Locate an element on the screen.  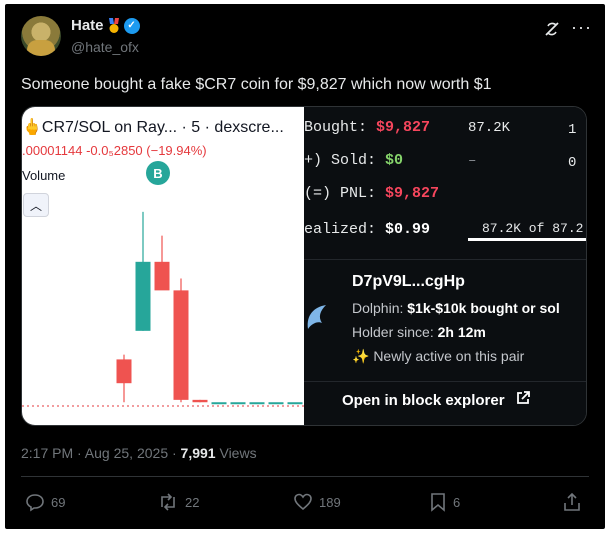
reply-count: 69 is located at coordinates (58, 502).